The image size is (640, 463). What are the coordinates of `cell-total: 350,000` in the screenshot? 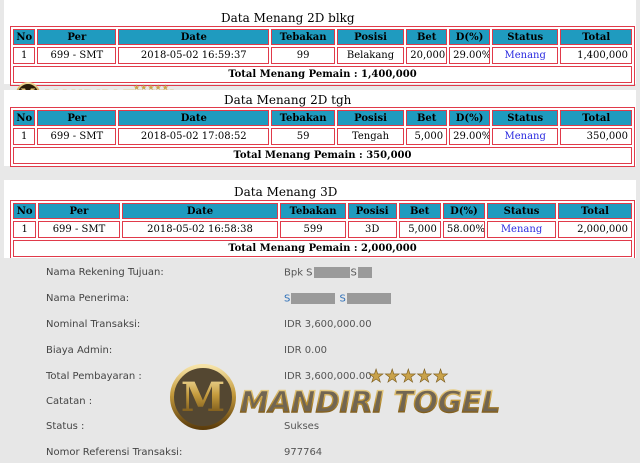 It's located at (596, 136).